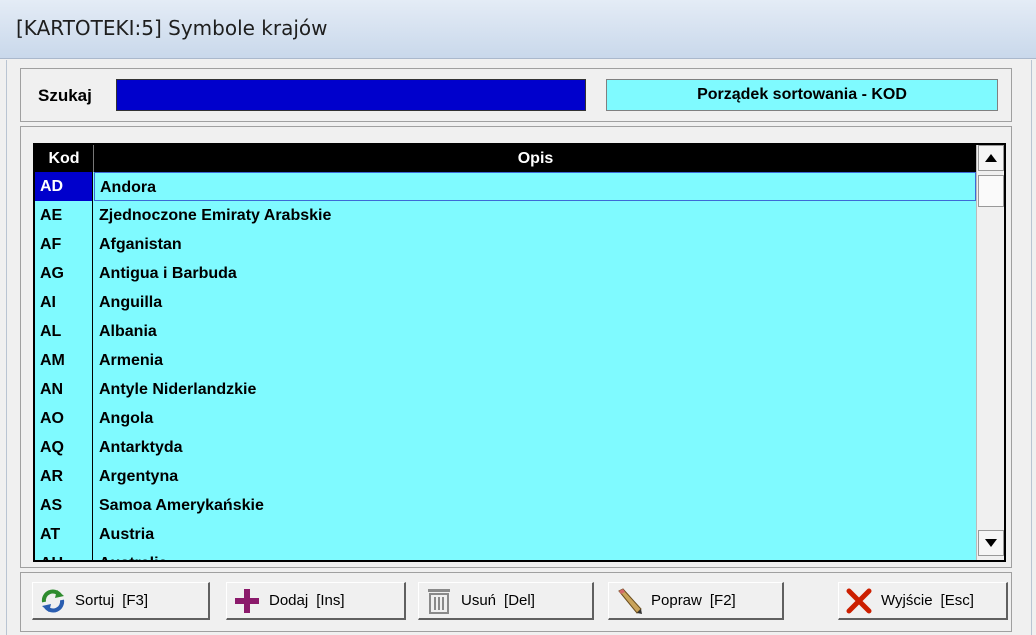 The width and height of the screenshot is (1036, 635). What do you see at coordinates (957, 600) in the screenshot?
I see `exit-button-key: [Esc]` at bounding box center [957, 600].